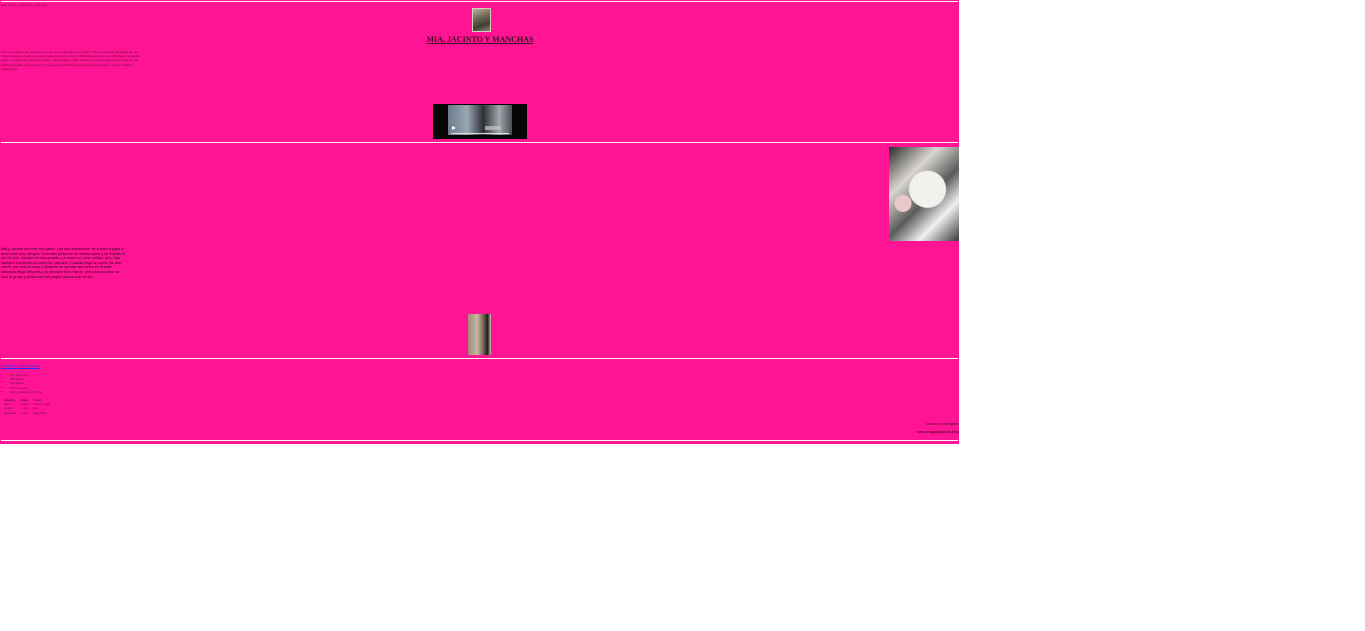 Image resolution: width=1365 pixels, height=631 pixels. What do you see at coordinates (920, 432) in the screenshot?
I see `footer-url: www.miagatojacinto.blog` at bounding box center [920, 432].